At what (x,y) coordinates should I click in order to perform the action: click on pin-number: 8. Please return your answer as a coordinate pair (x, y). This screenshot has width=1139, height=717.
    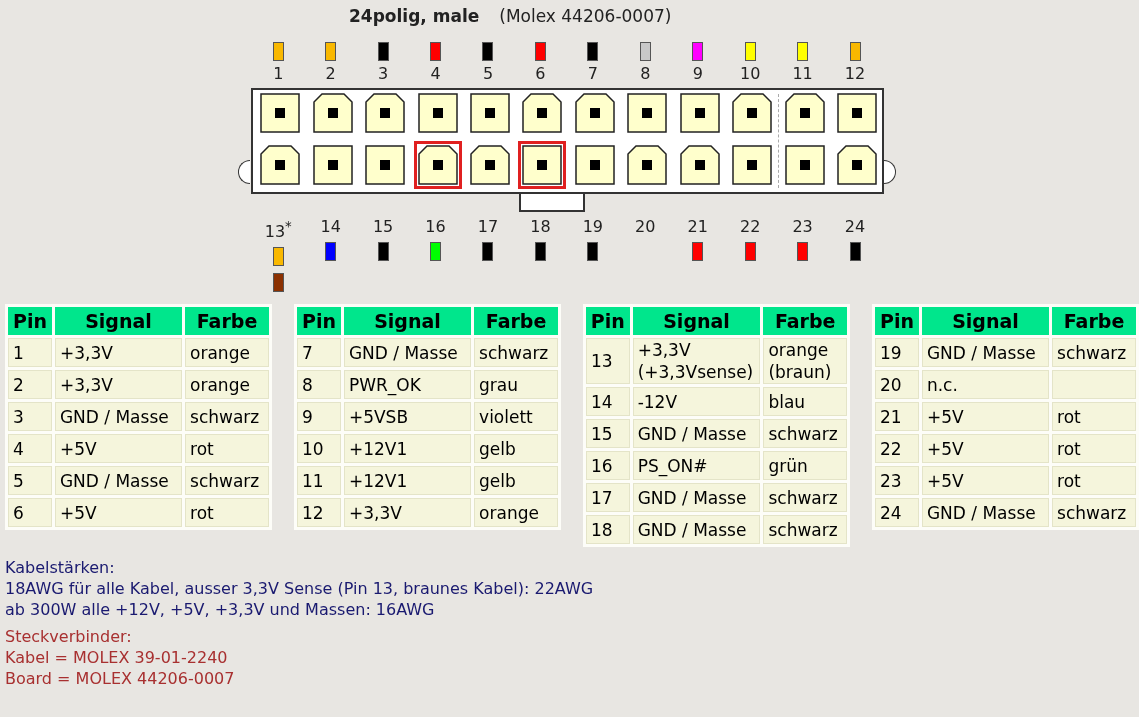
    Looking at the image, I should click on (645, 74).